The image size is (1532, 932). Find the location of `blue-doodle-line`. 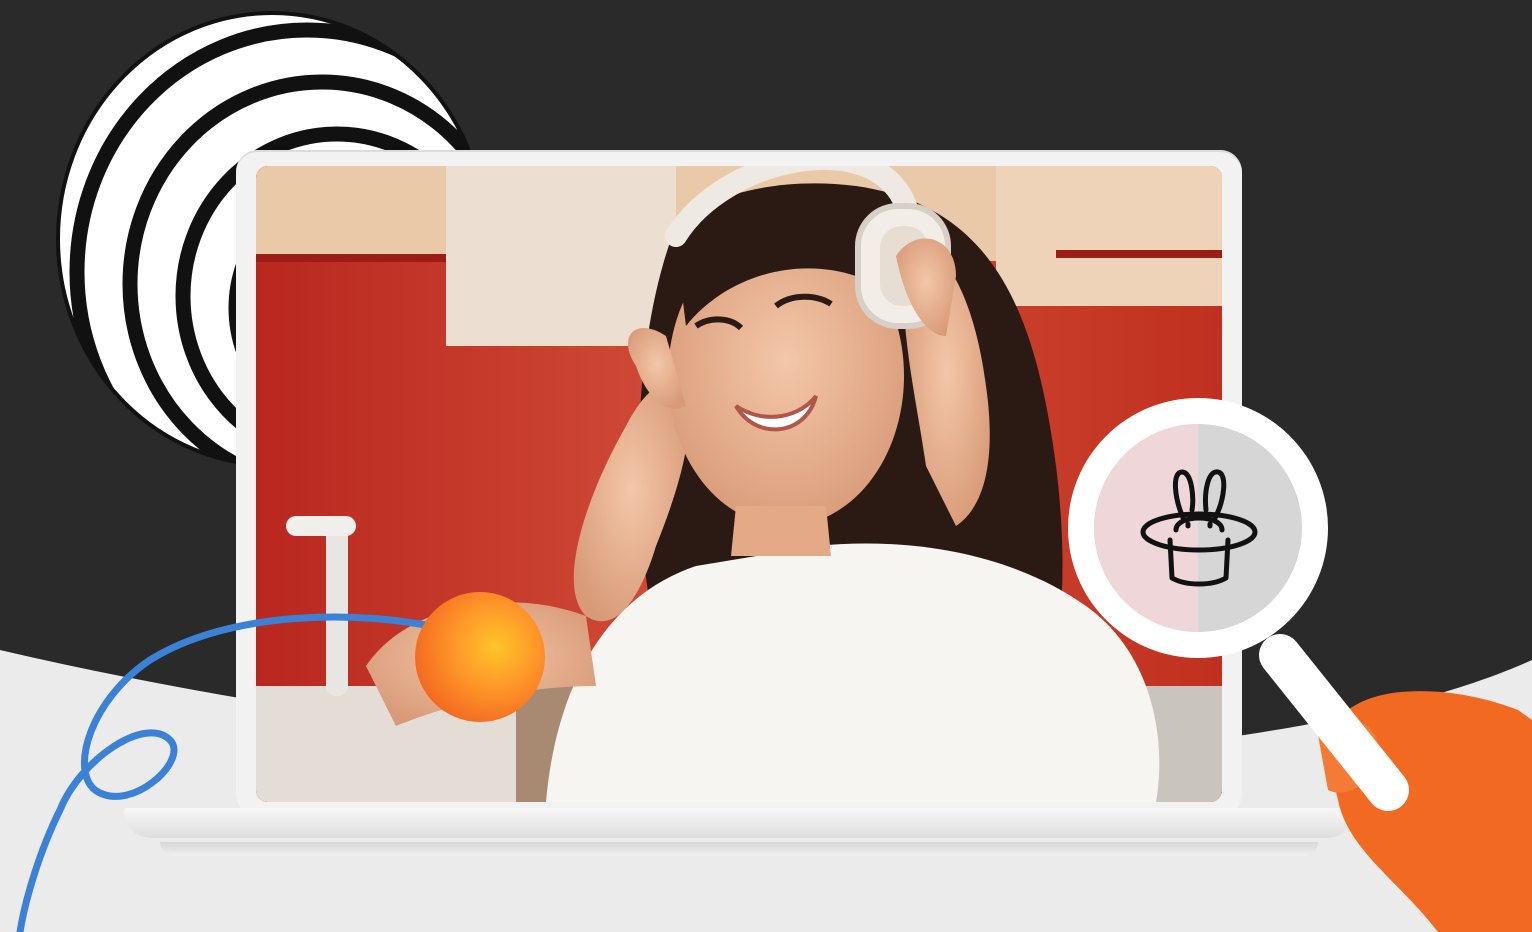

blue-doodle-line is located at coordinates (230, 772).